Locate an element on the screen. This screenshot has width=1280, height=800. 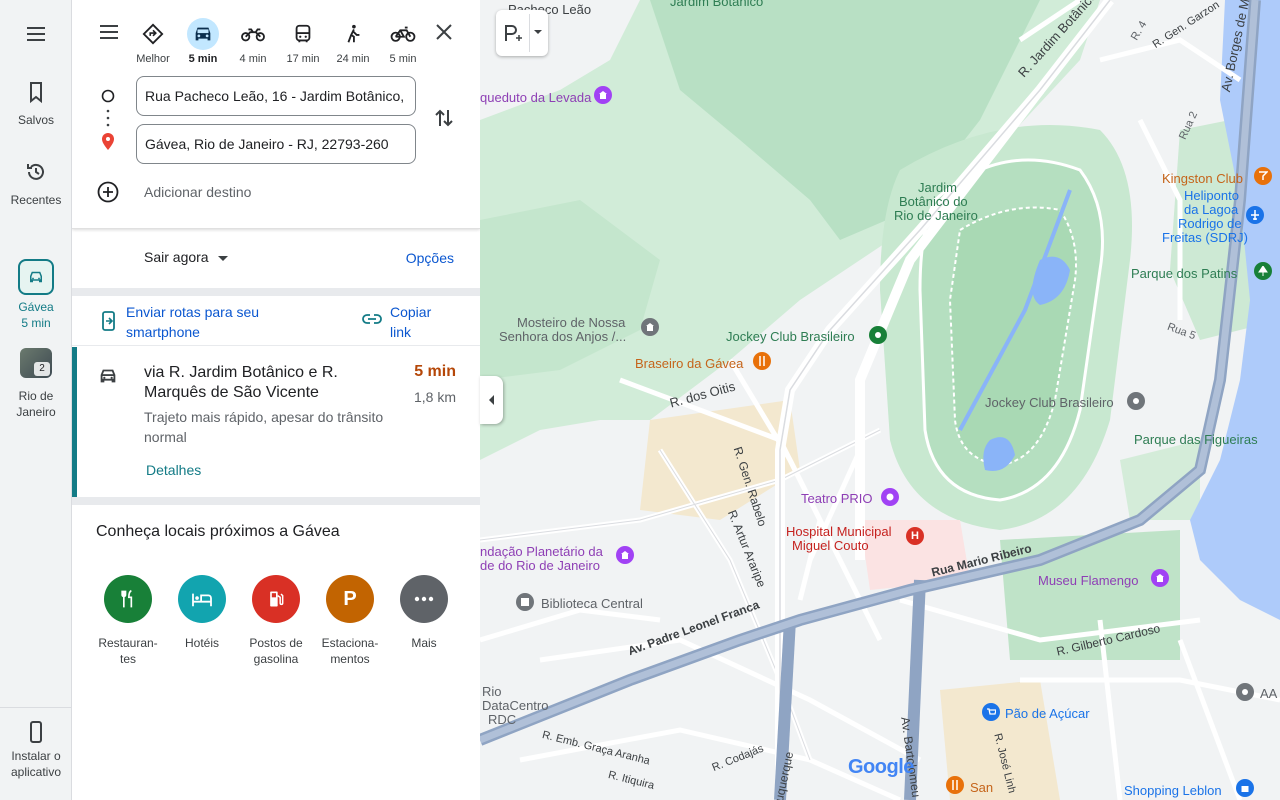
destination-input is located at coordinates (276, 144).